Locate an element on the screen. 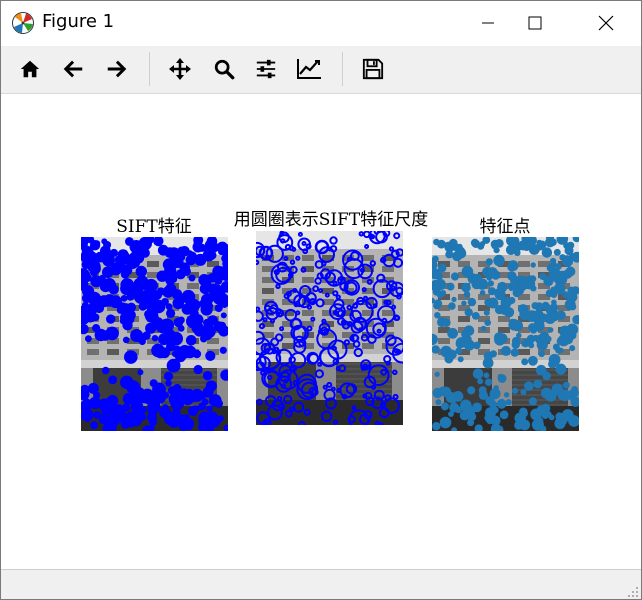 The image size is (642, 600). close-button is located at coordinates (606, 23).